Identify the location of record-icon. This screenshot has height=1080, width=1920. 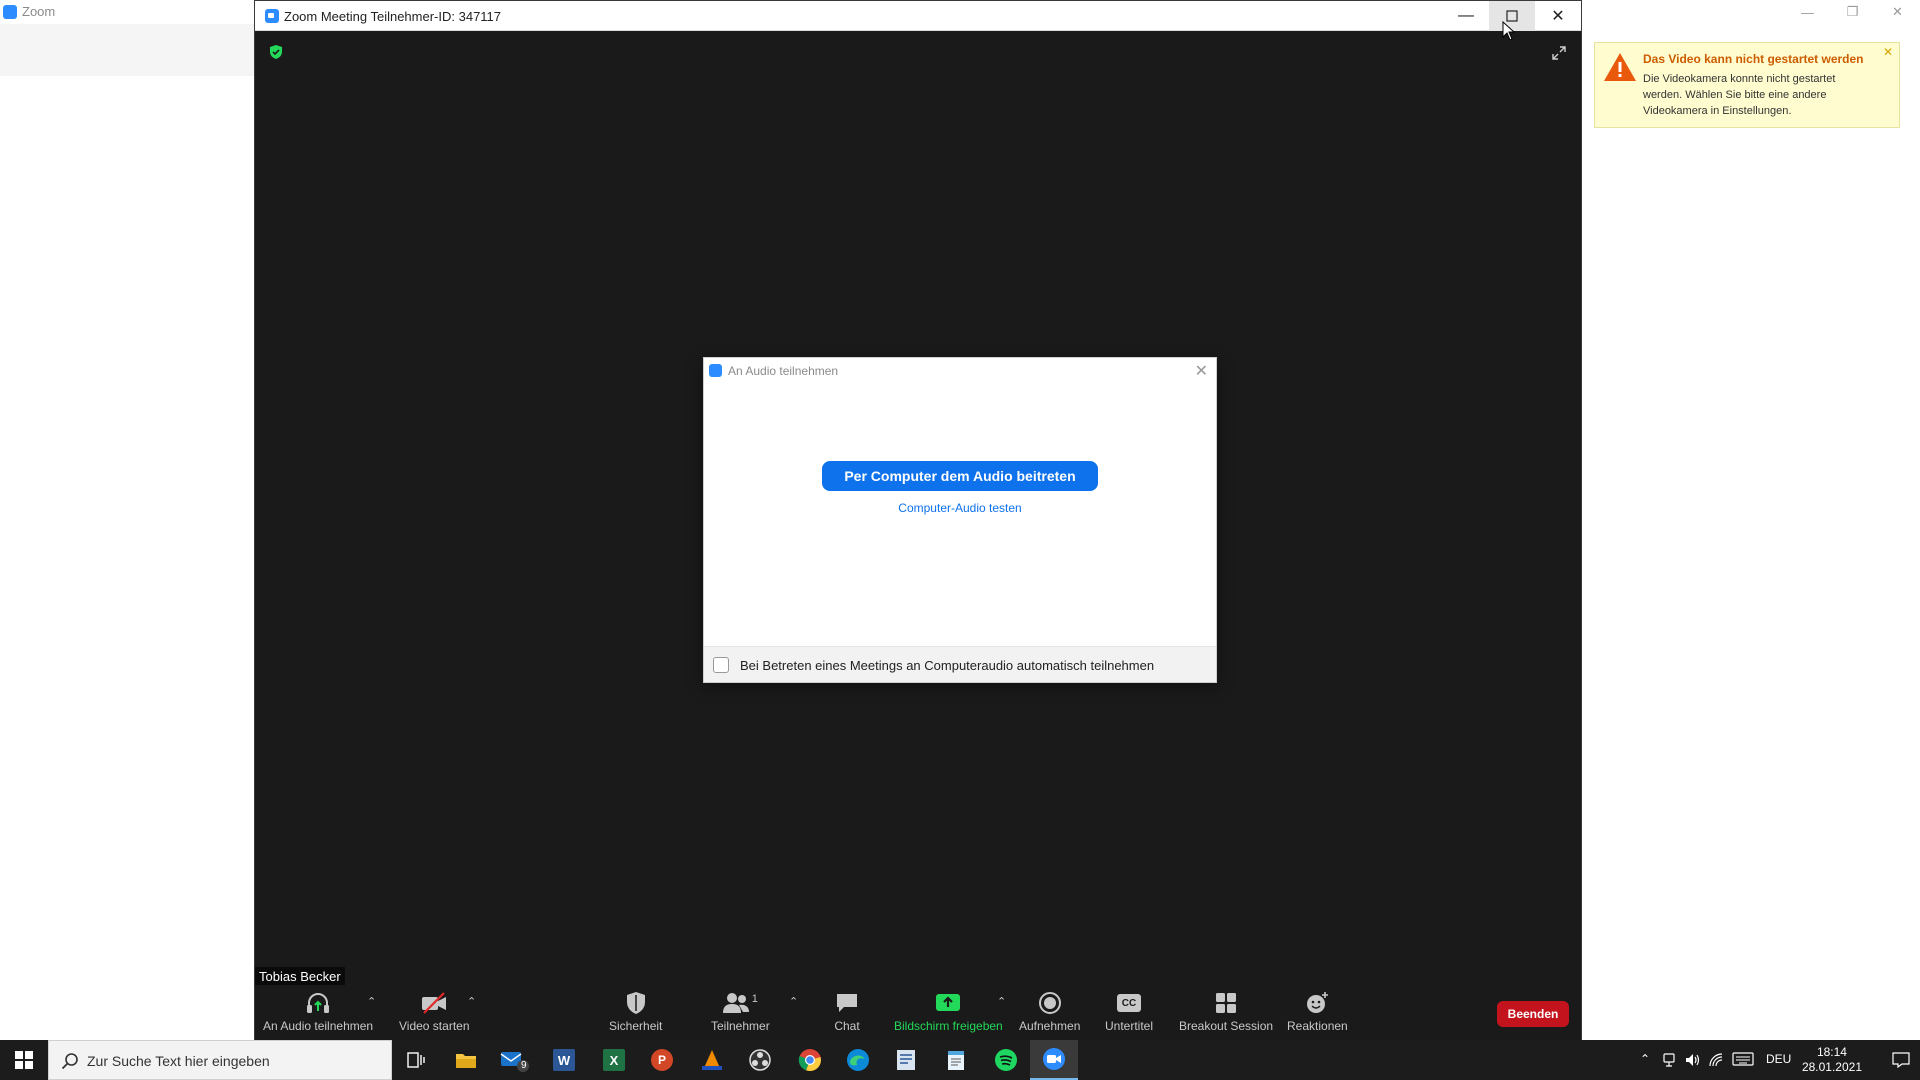
(1049, 1003).